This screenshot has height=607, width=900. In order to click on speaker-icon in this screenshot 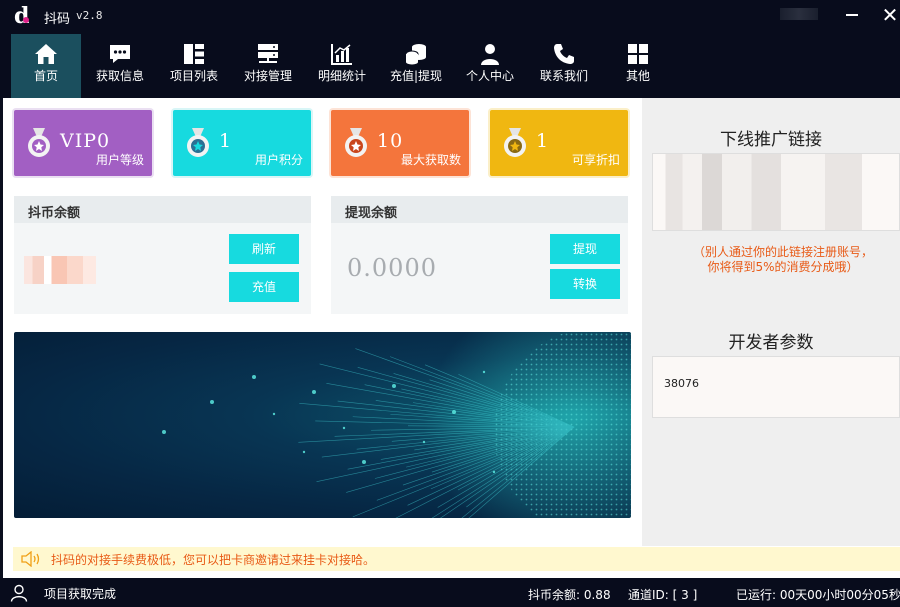, I will do `click(30, 559)`.